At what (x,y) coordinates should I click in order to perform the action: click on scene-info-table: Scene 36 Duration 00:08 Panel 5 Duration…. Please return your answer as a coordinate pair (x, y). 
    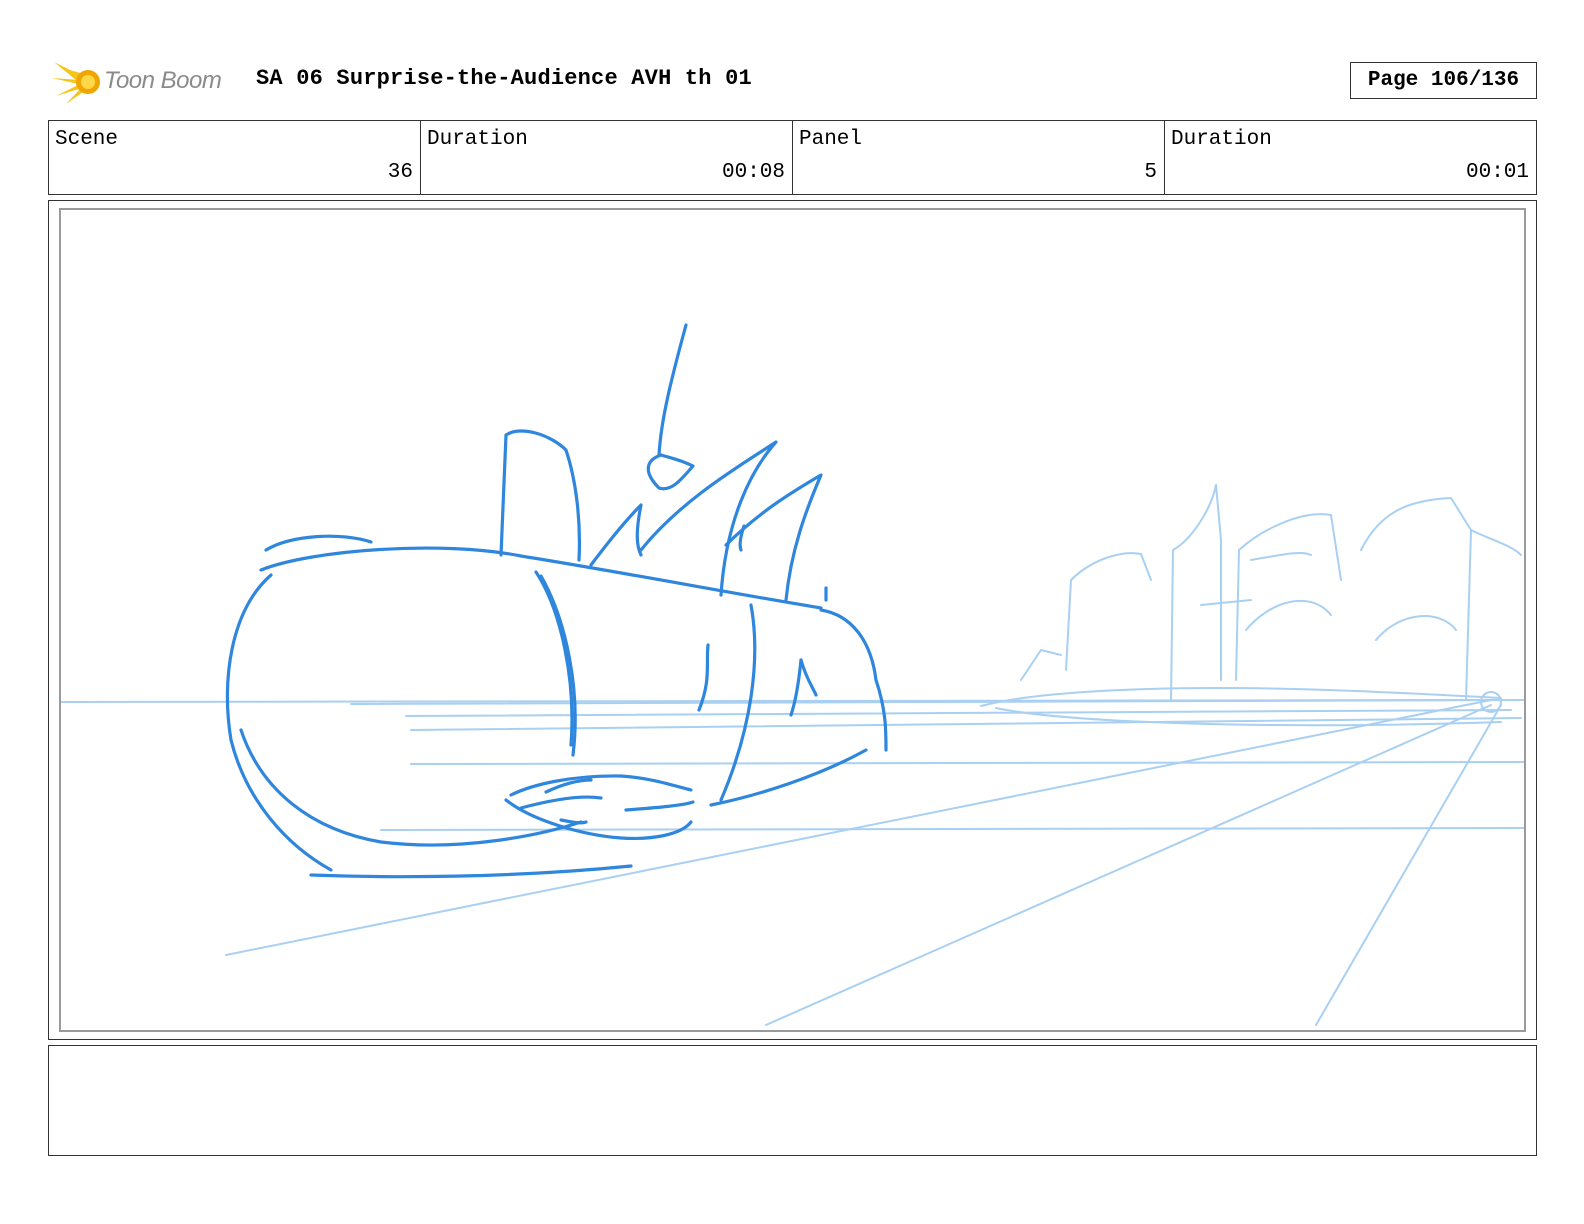
    Looking at the image, I should click on (792, 157).